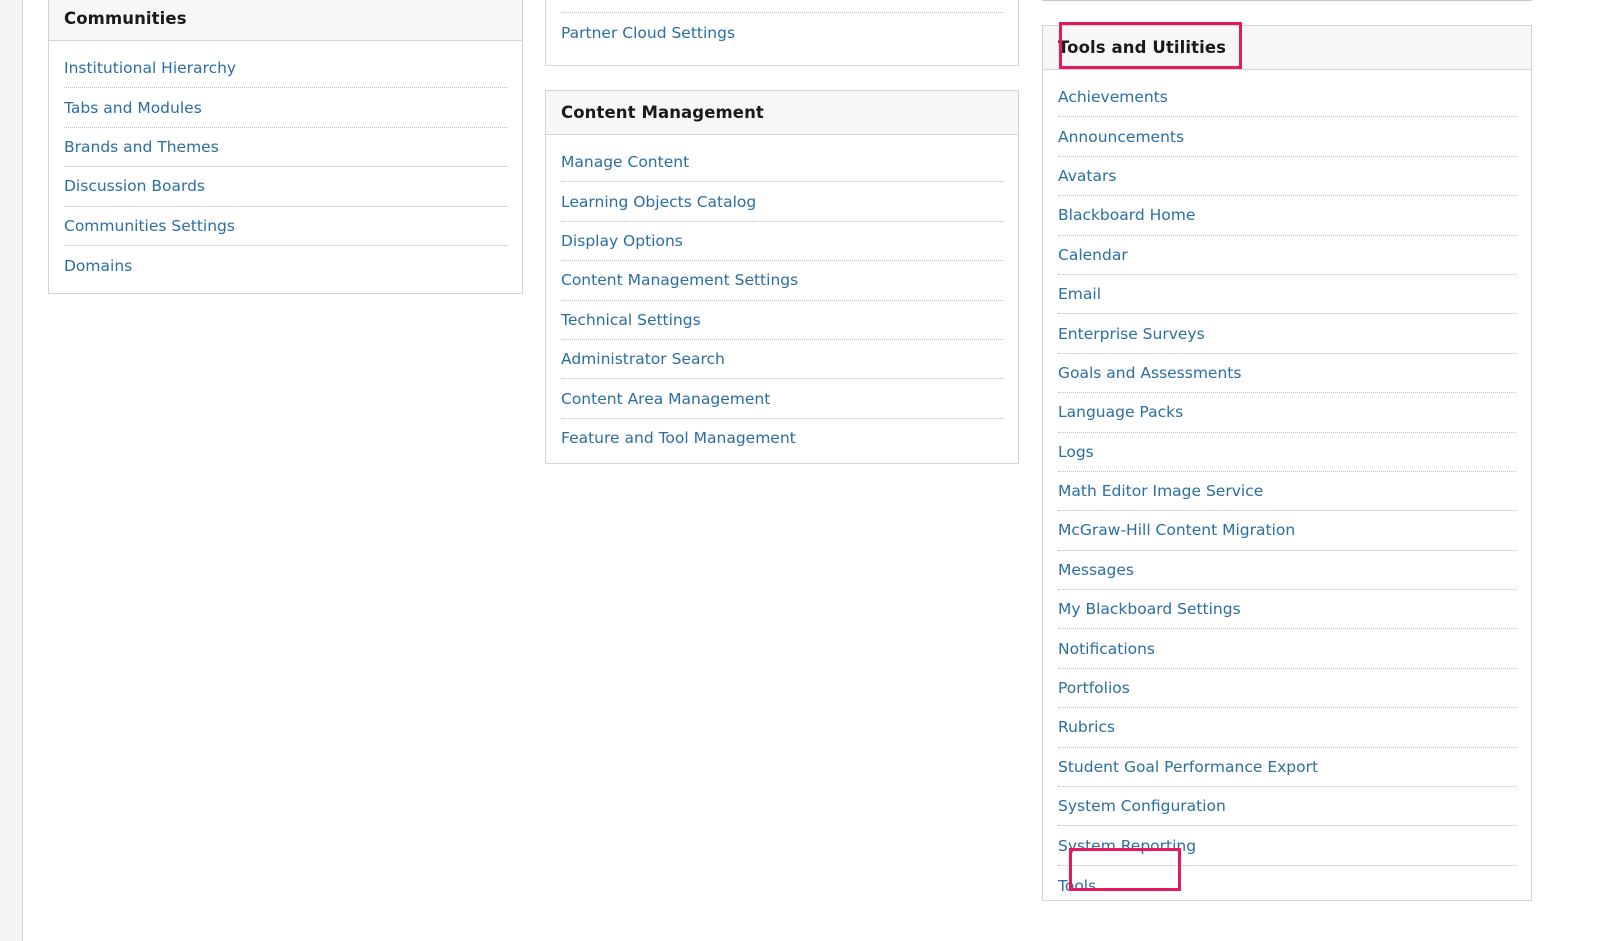  I want to click on list-item: Portfolios, so click(1287, 689).